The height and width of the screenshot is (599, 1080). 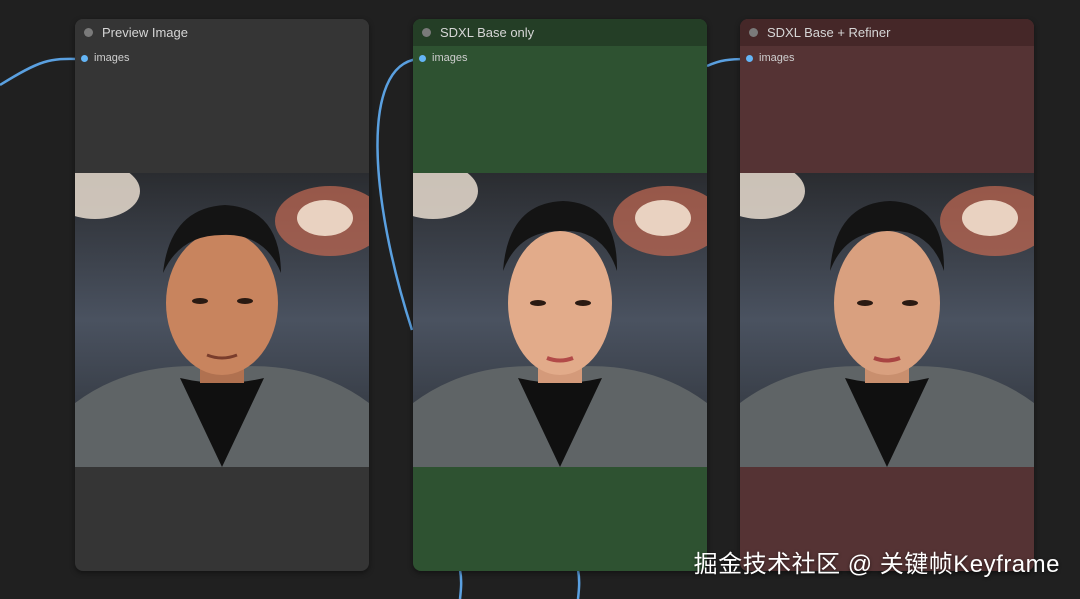 What do you see at coordinates (829, 32) in the screenshot?
I see `node-title: SDXL Base + Refiner` at bounding box center [829, 32].